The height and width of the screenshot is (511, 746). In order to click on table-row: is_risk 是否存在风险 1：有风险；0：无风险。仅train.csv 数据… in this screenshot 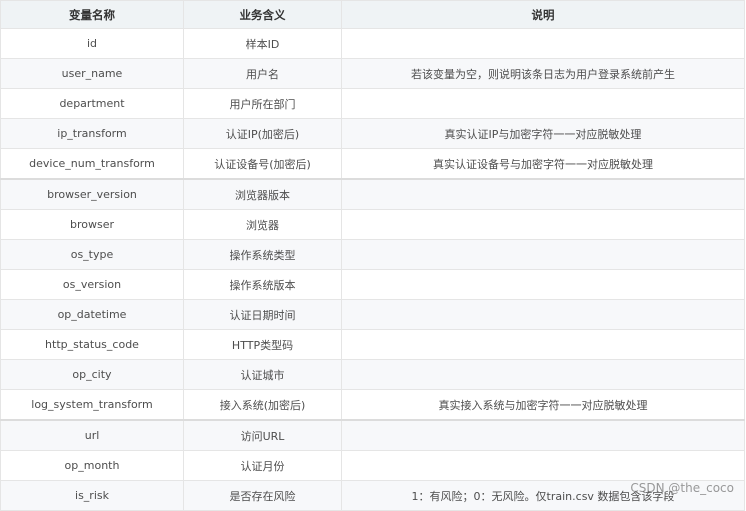, I will do `click(372, 495)`.